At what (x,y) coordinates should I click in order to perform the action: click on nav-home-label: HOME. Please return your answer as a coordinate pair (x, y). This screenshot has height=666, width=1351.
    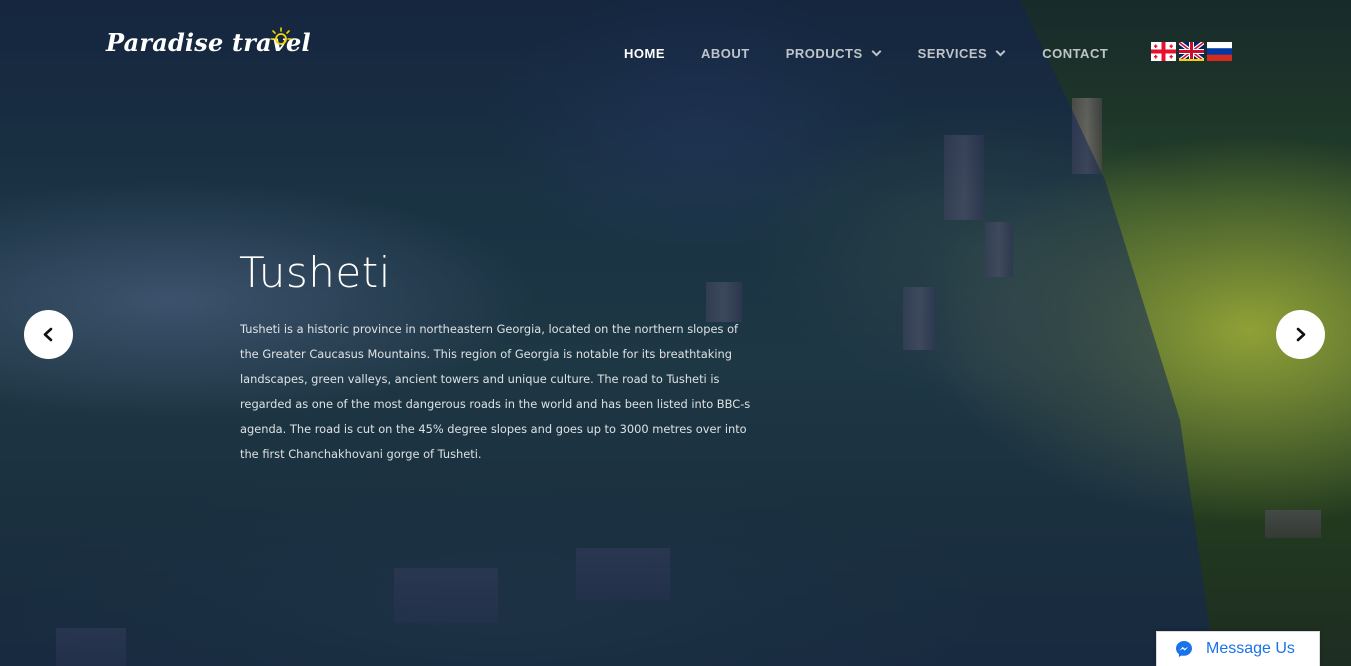
    Looking at the image, I should click on (644, 53).